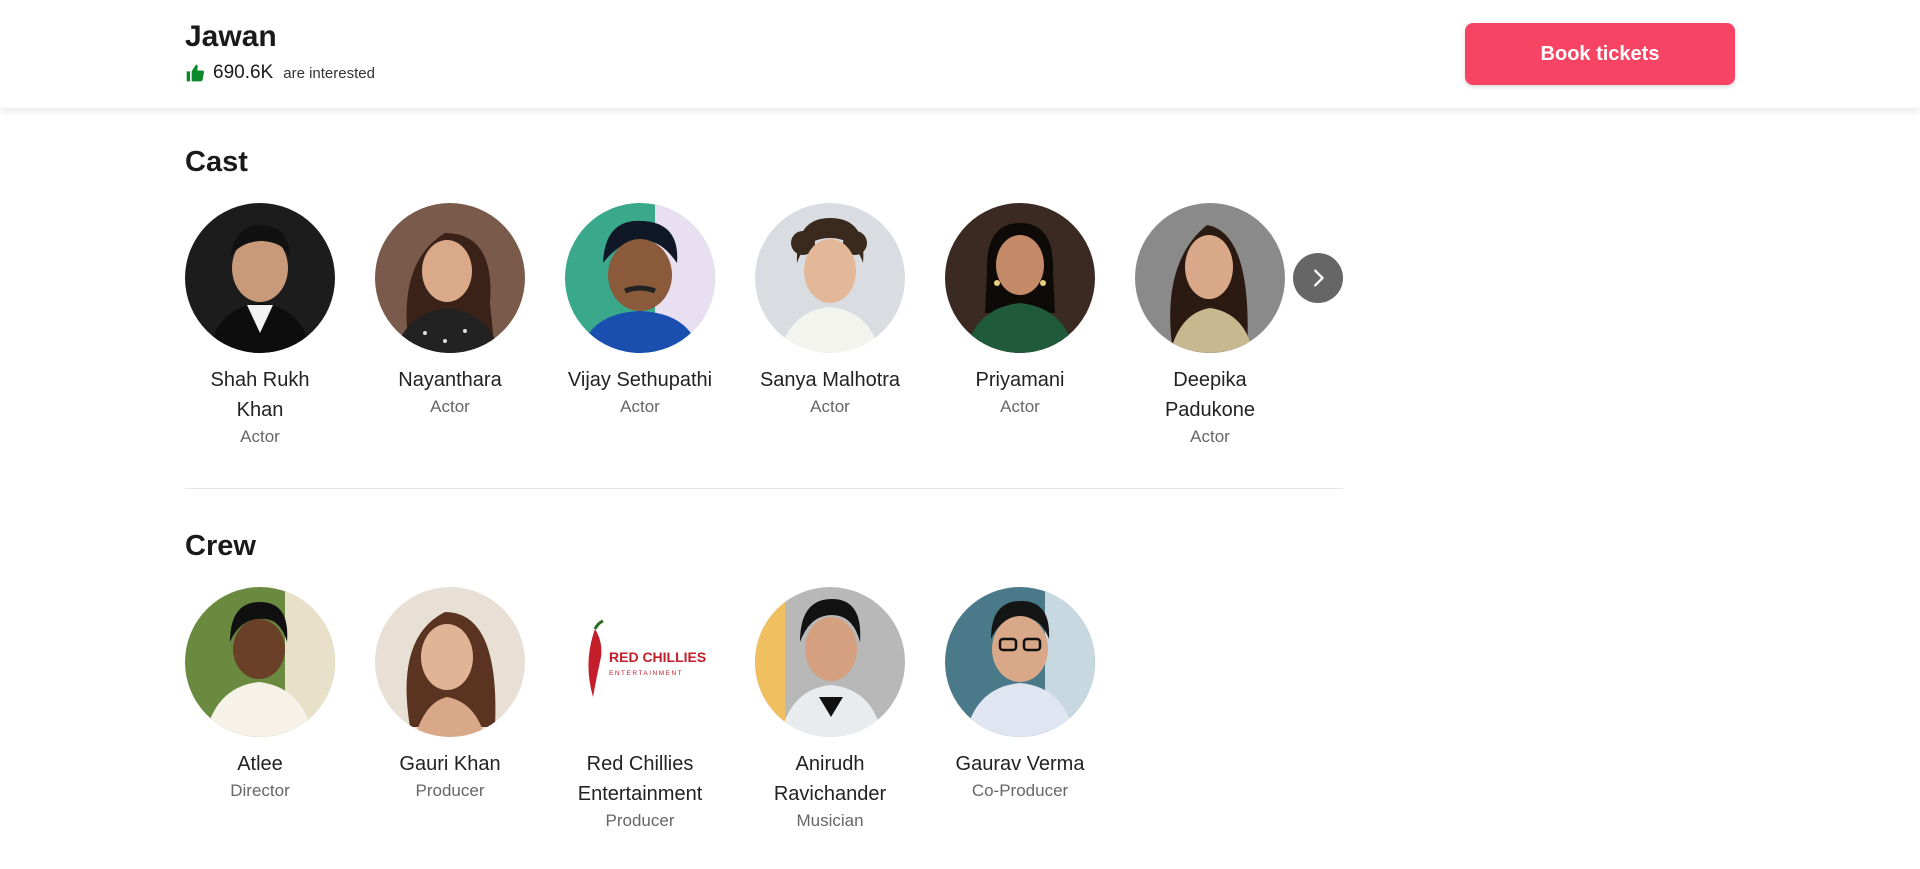 This screenshot has height=869, width=1920. I want to click on svg-text: RED CHILLIES, so click(657, 657).